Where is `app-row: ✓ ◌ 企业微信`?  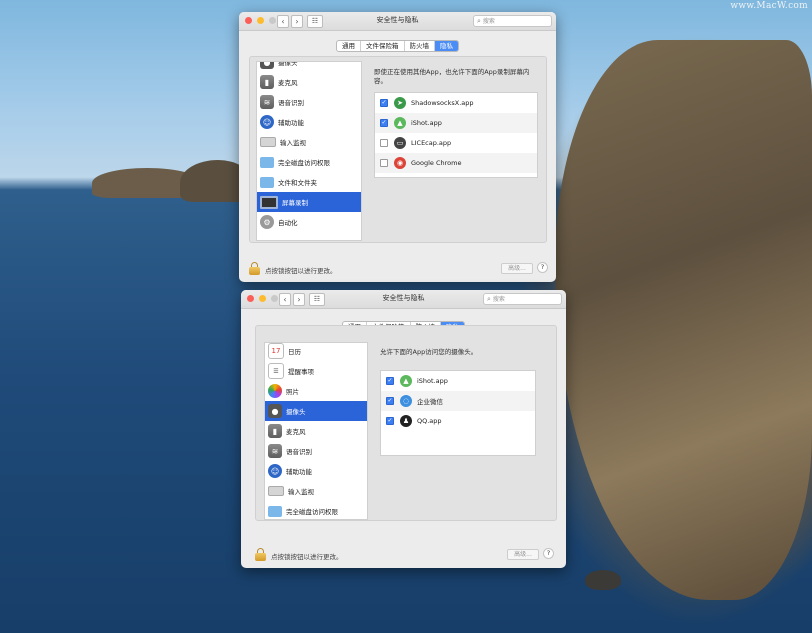 app-row: ✓ ◌ 企业微信 is located at coordinates (458, 401).